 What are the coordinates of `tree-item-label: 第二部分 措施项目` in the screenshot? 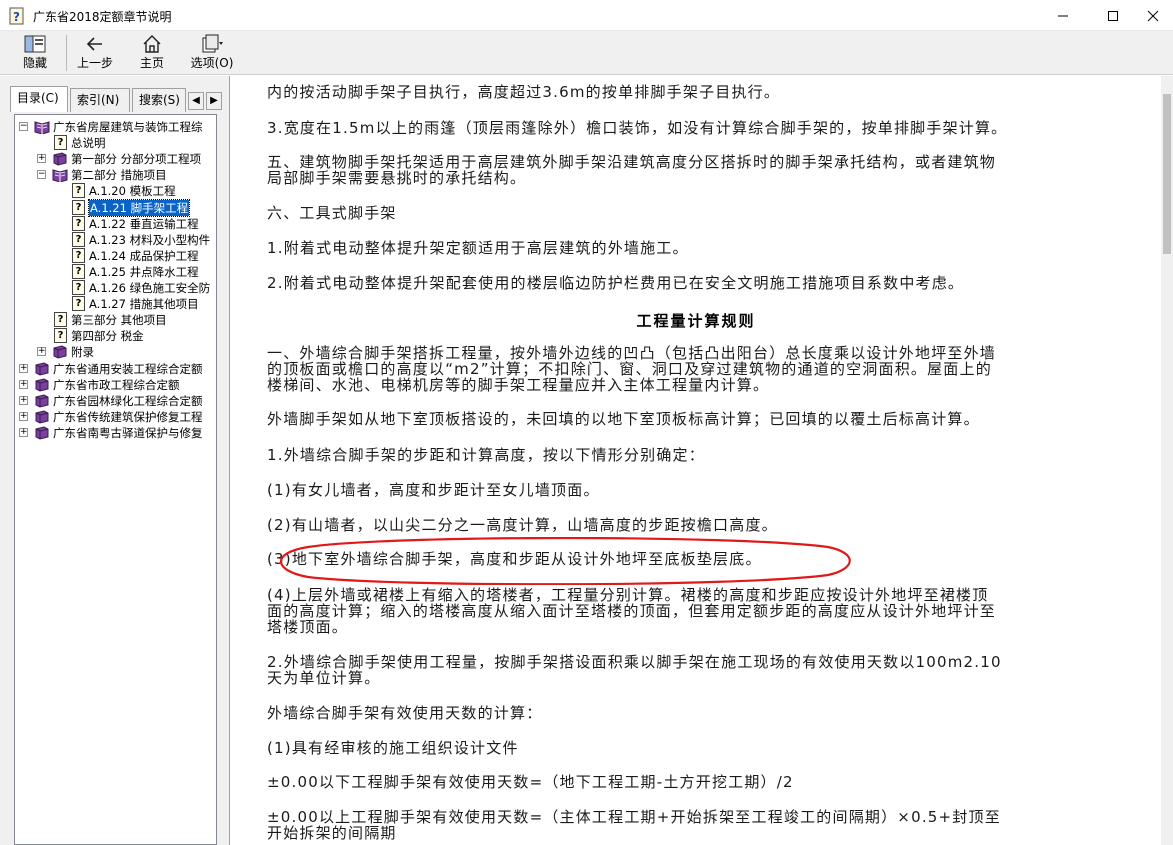 It's located at (119, 175).